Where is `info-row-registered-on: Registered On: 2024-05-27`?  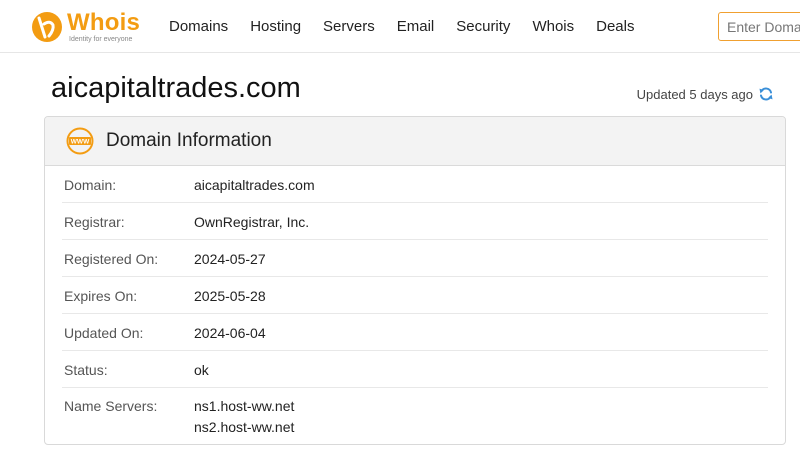
info-row-registered-on: Registered On: 2024-05-27 is located at coordinates (415, 258).